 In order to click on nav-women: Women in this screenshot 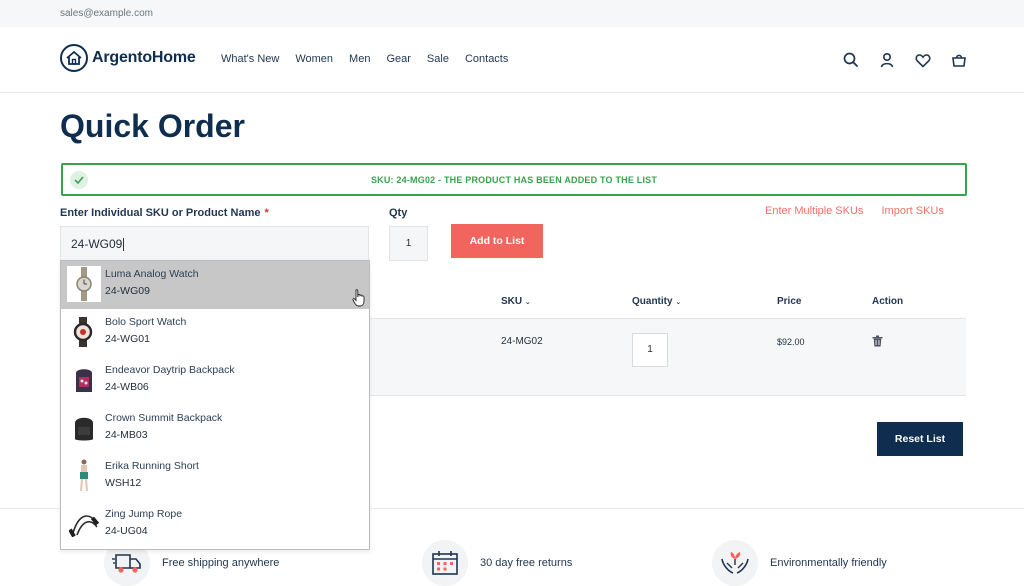, I will do `click(314, 59)`.